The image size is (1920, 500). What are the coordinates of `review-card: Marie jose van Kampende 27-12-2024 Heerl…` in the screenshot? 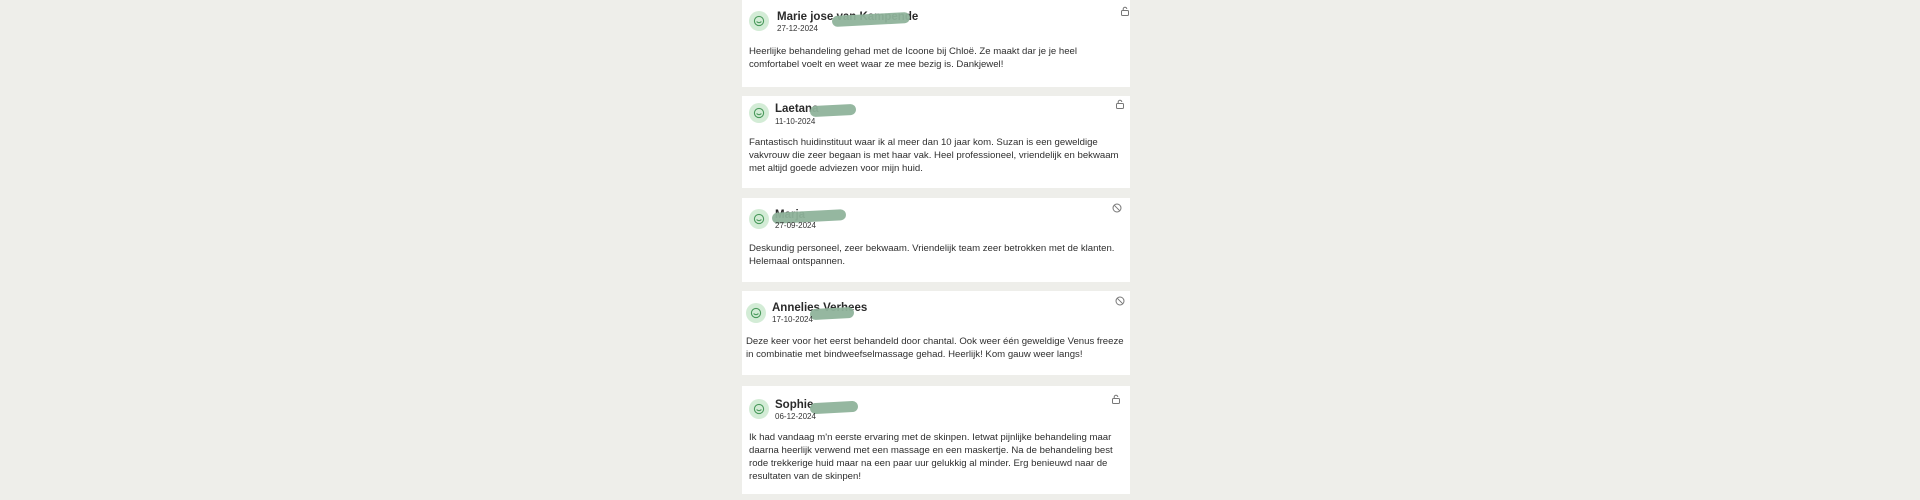 It's located at (936, 43).